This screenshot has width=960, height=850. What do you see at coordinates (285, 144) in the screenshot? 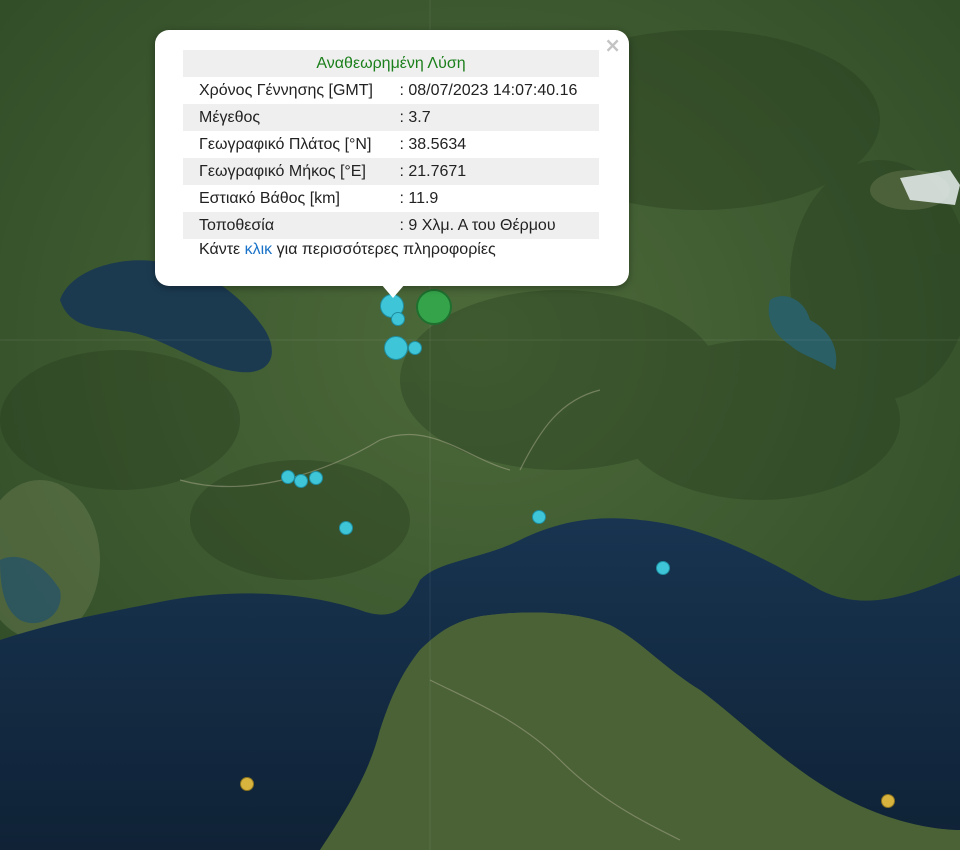
I see `detail-label: Γεωγραφικό Πλάτος [°N]` at bounding box center [285, 144].